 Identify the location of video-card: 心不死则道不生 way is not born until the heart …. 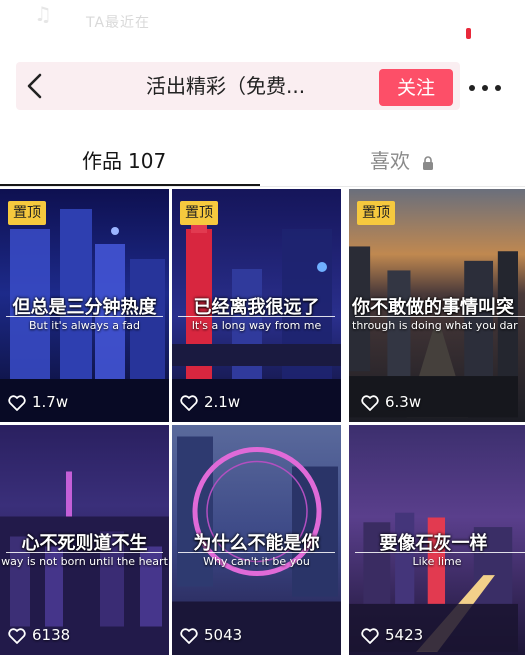
(84, 540).